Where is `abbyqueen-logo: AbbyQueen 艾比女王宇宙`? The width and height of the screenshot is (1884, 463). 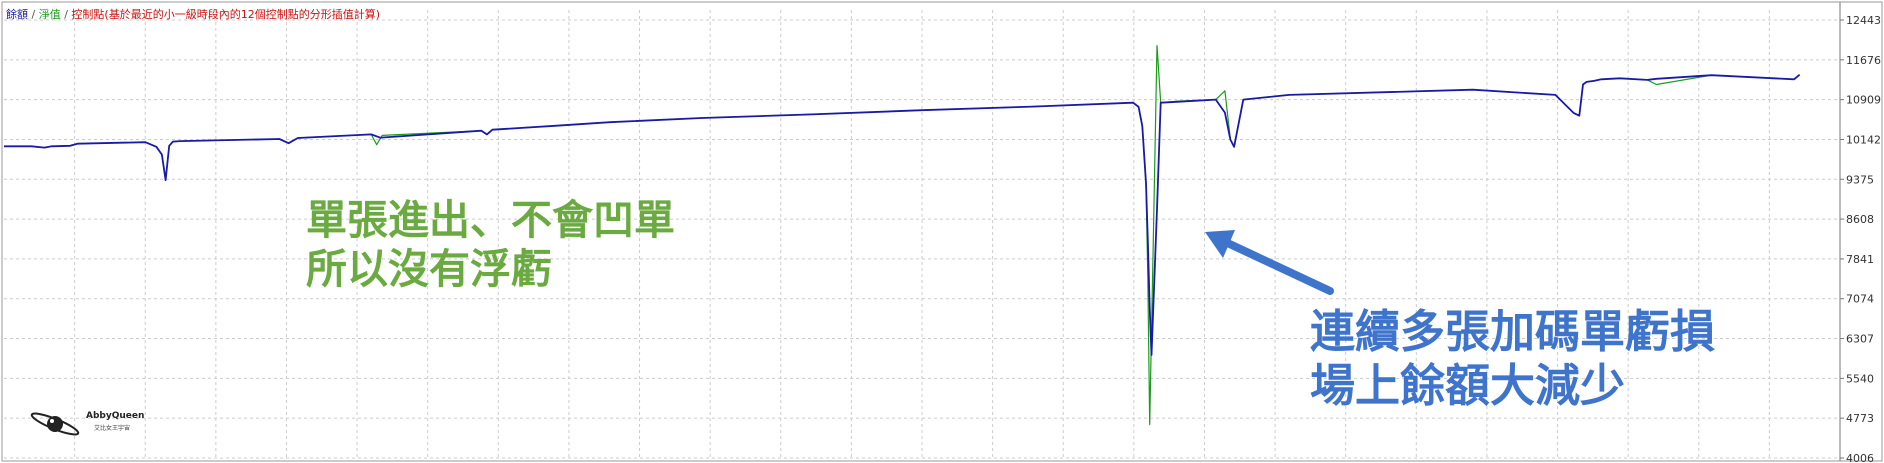
abbyqueen-logo: AbbyQueen 艾比女王宇宙 is located at coordinates (86, 426).